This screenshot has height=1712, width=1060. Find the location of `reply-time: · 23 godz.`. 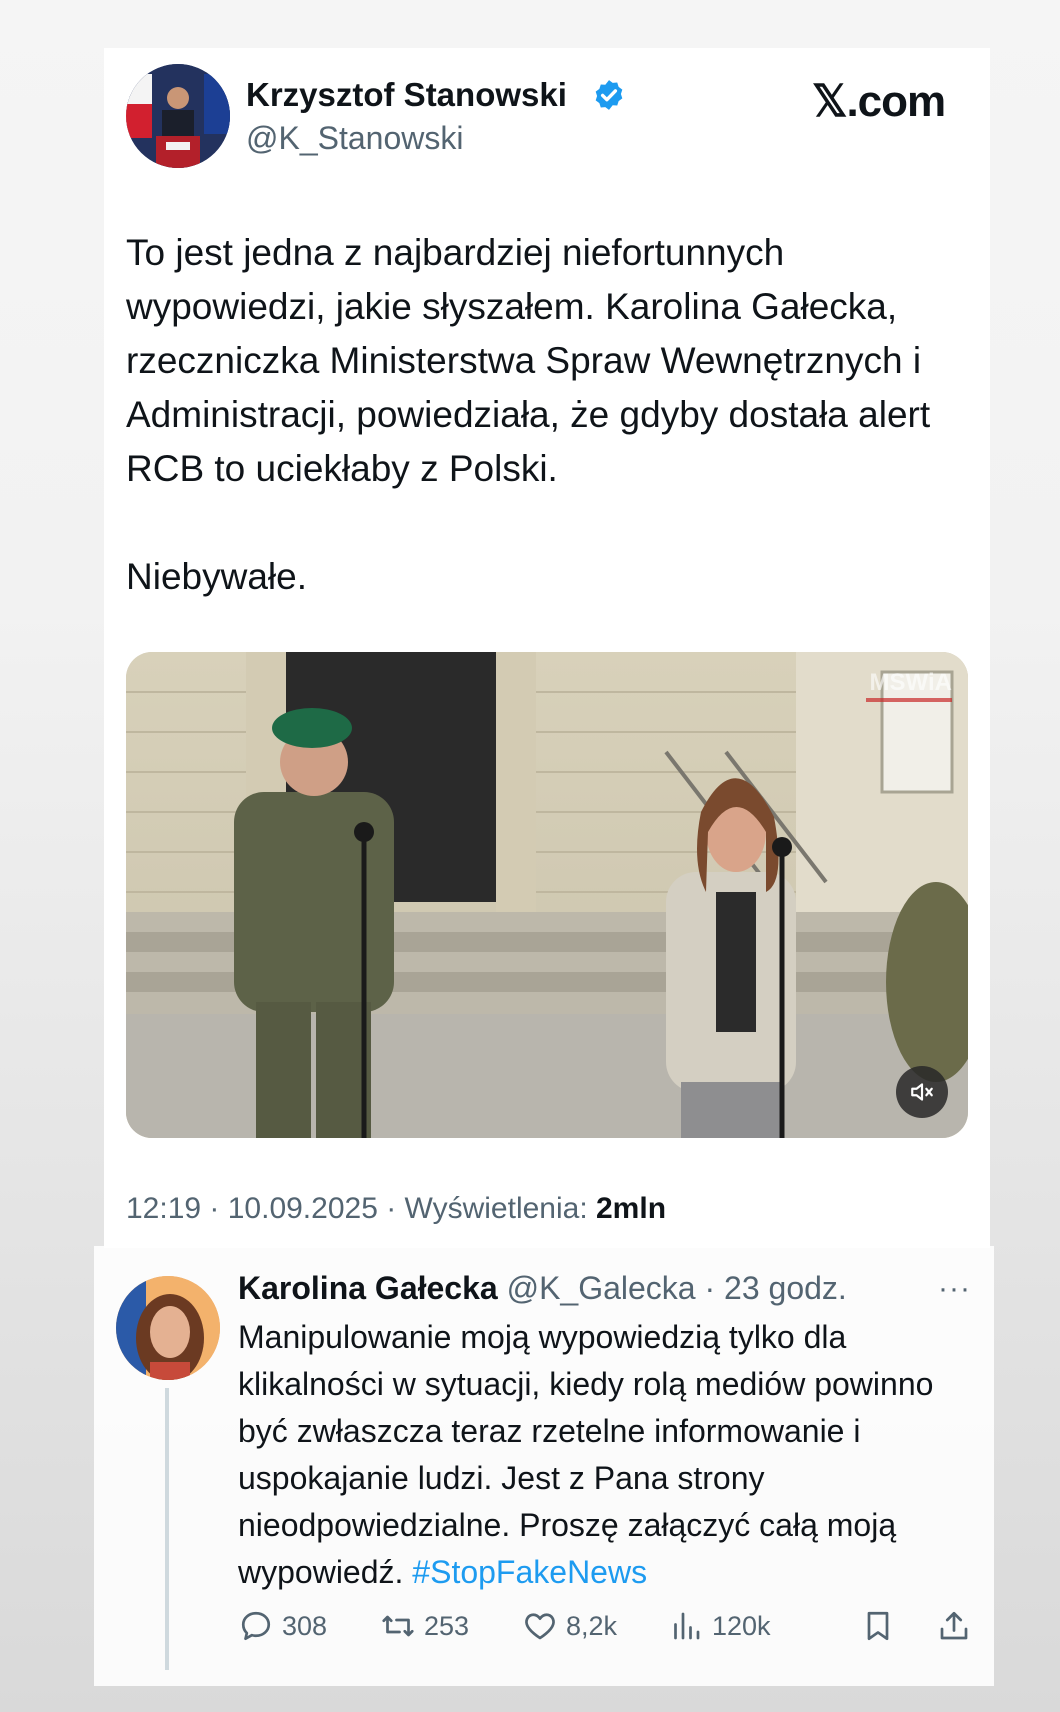

reply-time: · 23 godz. is located at coordinates (775, 1288).